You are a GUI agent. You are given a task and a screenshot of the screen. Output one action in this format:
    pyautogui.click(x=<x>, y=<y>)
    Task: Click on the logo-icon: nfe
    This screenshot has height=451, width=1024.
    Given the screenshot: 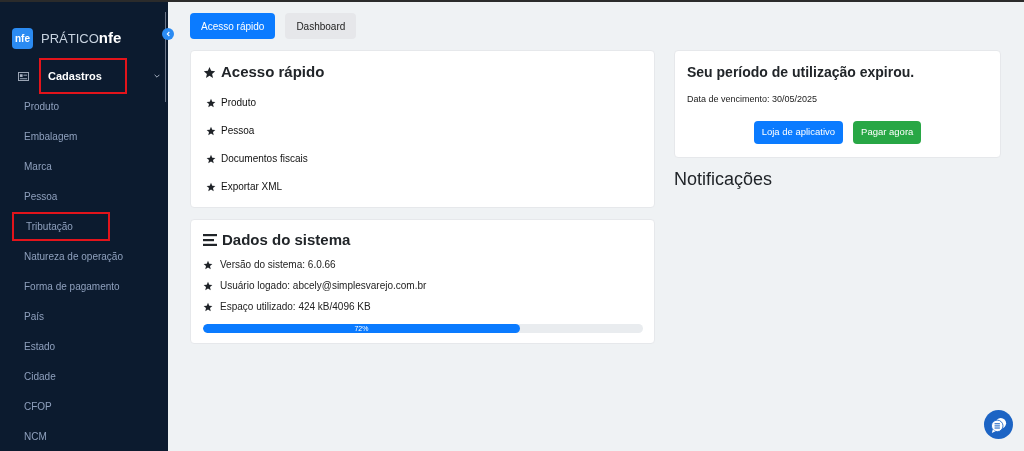 What is the action you would take?
    pyautogui.click(x=22, y=38)
    